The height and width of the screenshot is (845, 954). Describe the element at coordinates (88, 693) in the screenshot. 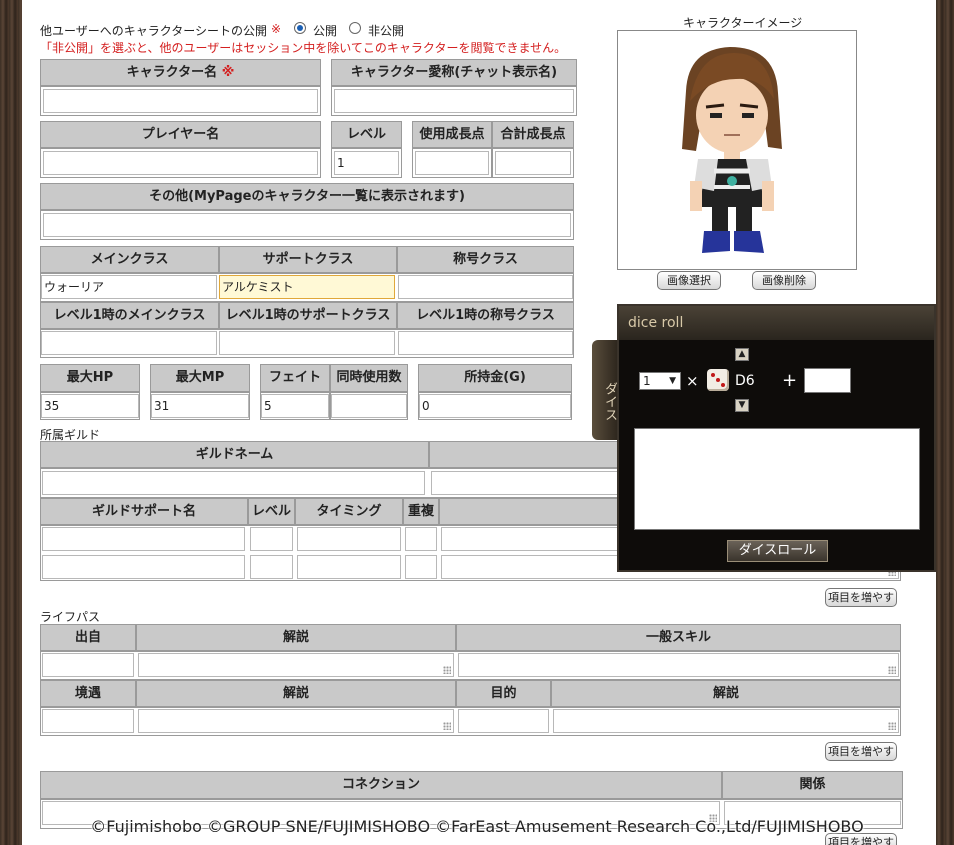

I see `header-circumstance: 境遇` at that location.